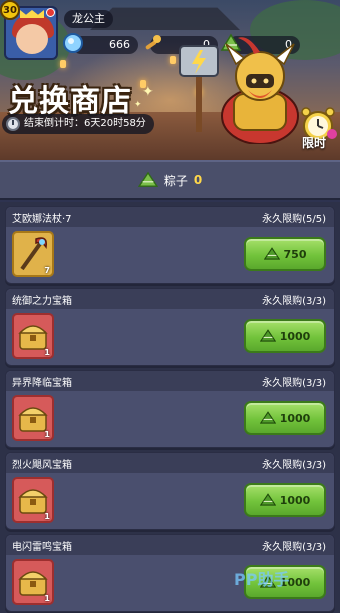 This screenshot has height=613, width=340. What do you see at coordinates (314, 143) in the screenshot?
I see `limited-time-label: 限时` at bounding box center [314, 143].